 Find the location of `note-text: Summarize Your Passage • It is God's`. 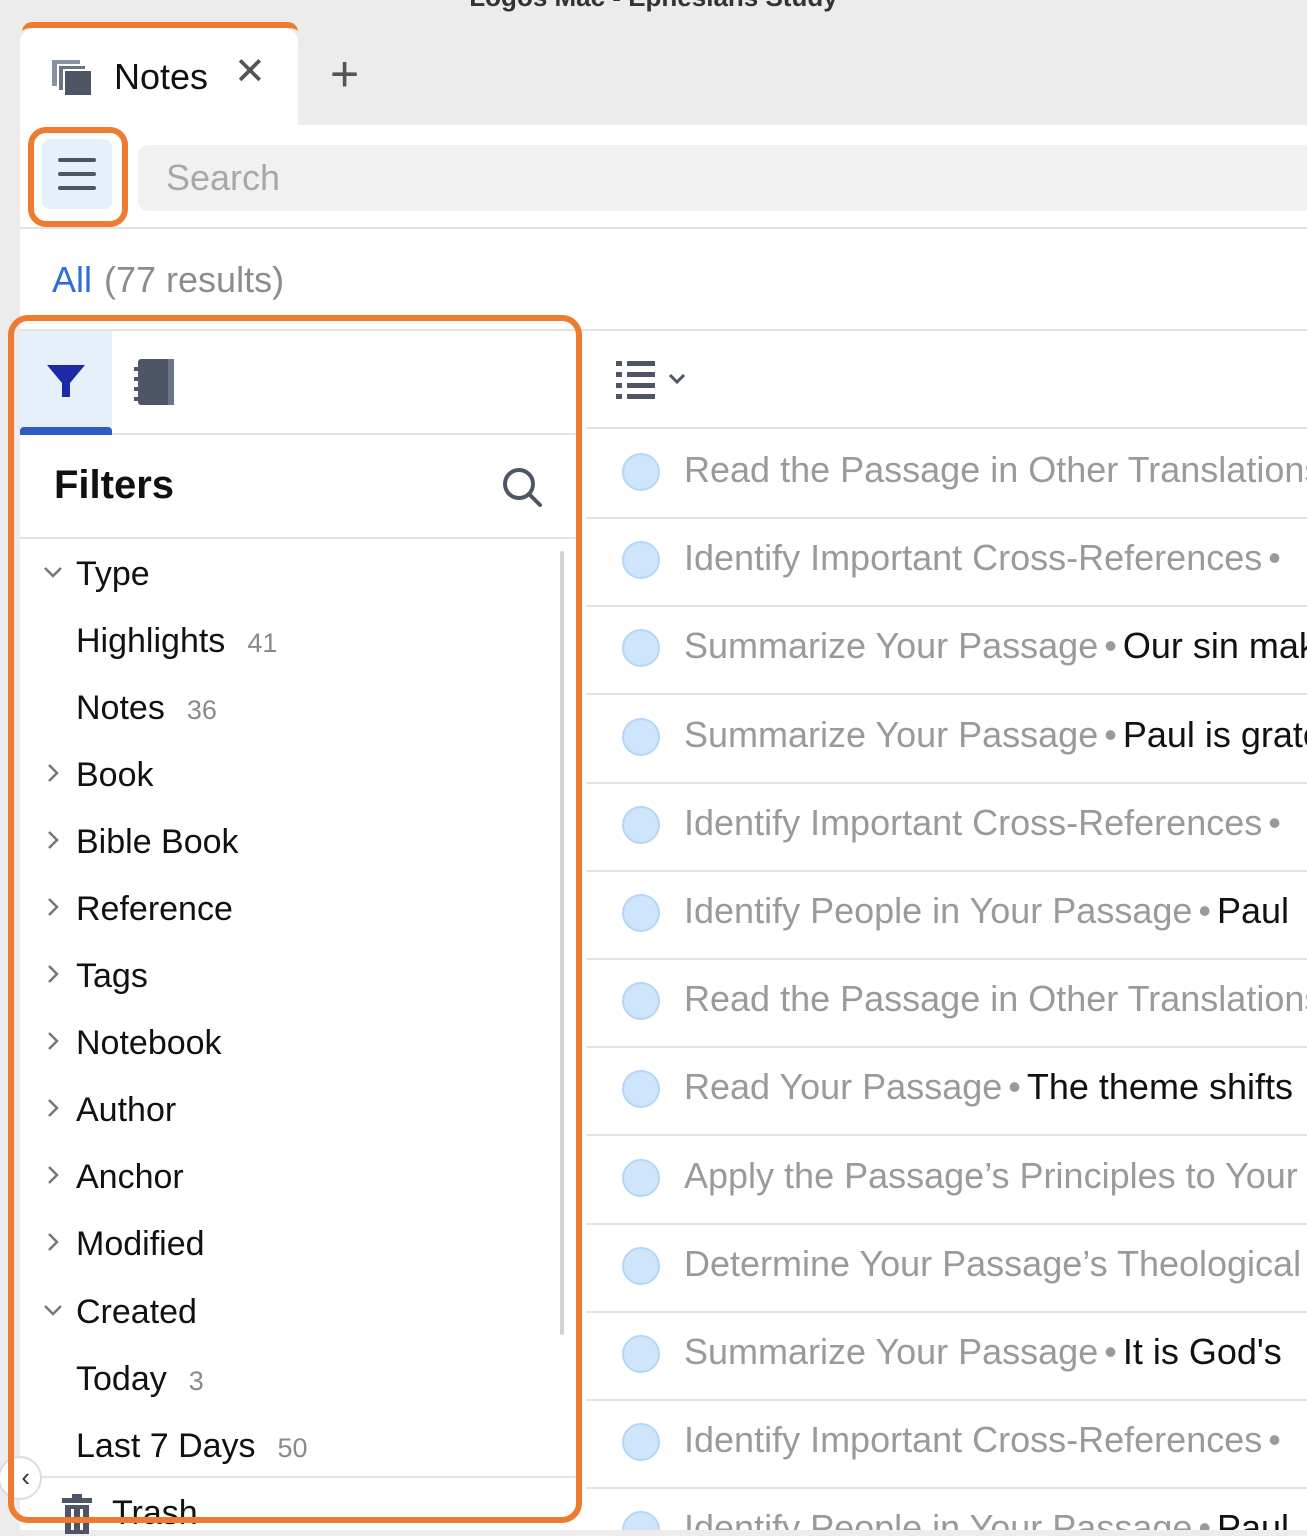

note-text: Summarize Your Passage • It is God's is located at coordinates (983, 1352).